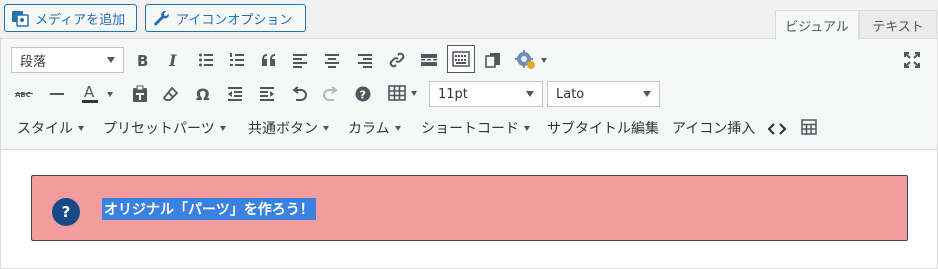  Describe the element at coordinates (429, 60) in the screenshot. I see `read-more-icon` at that location.